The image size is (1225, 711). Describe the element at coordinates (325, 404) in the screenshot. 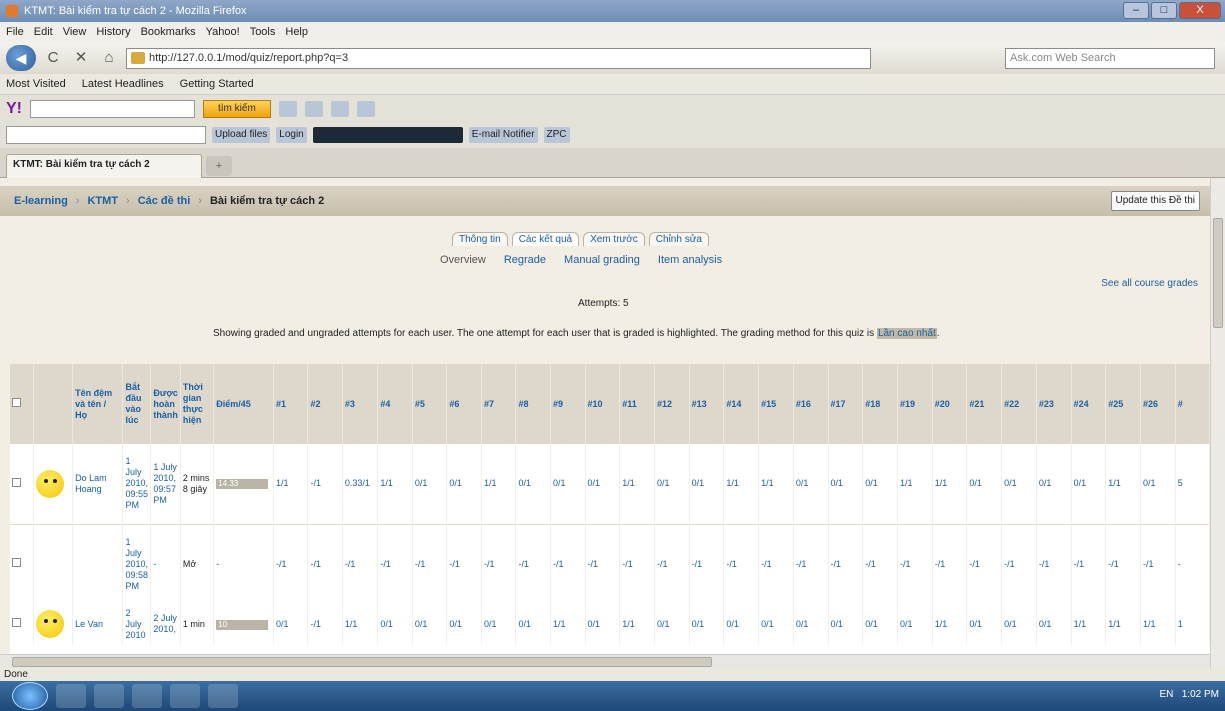

I see `header-question: #2` at that location.